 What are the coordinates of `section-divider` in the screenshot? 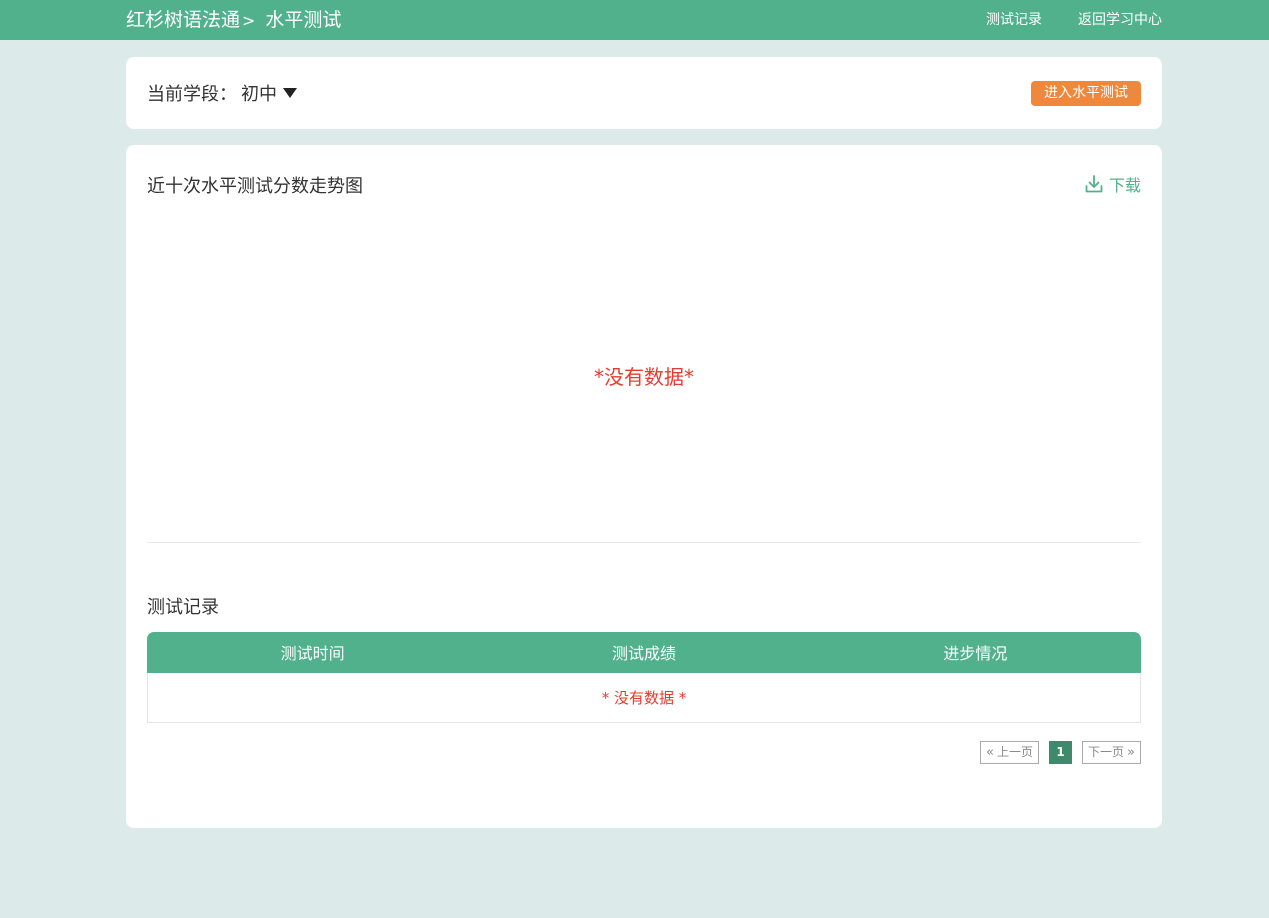 It's located at (644, 542).